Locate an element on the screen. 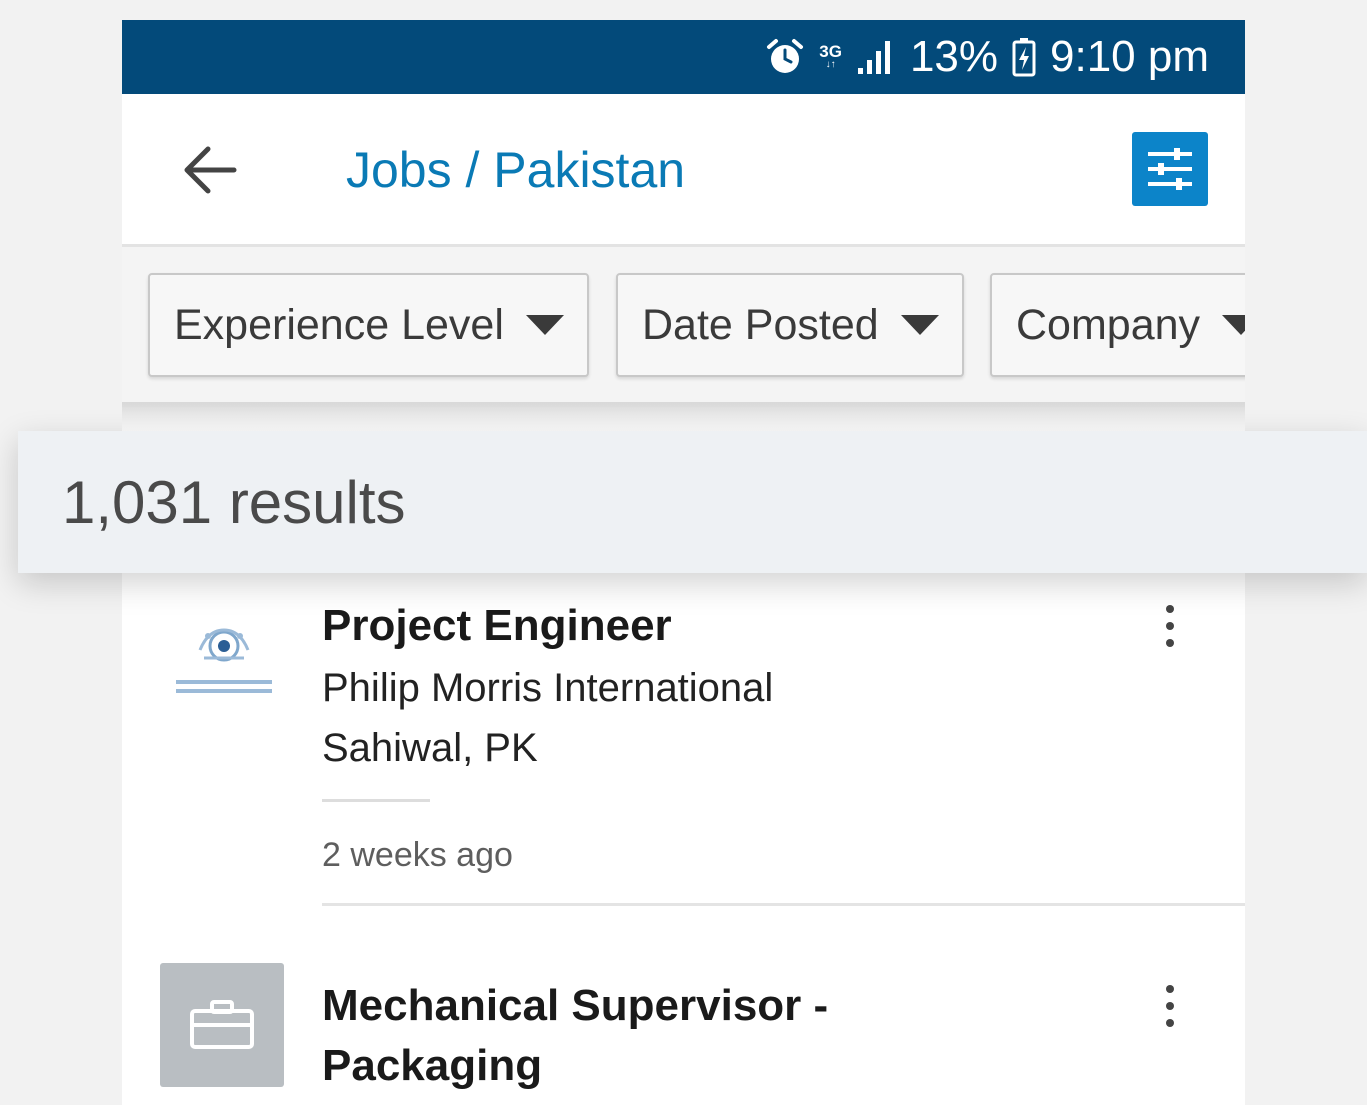 The height and width of the screenshot is (1105, 1367). job-company: Philip Morris International is located at coordinates (548, 688).